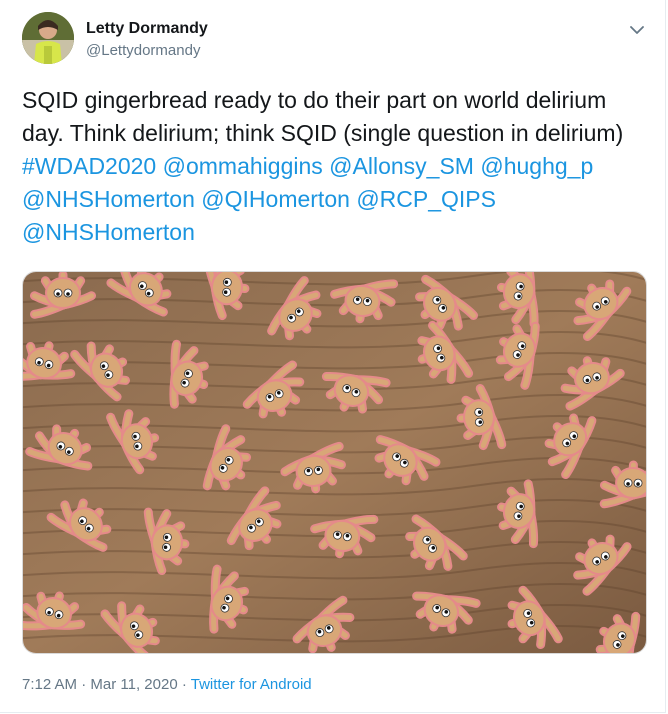 Image resolution: width=668 pixels, height=714 pixels. Describe the element at coordinates (426, 199) in the screenshot. I see `mention-link: @RCP_QIPS` at that location.